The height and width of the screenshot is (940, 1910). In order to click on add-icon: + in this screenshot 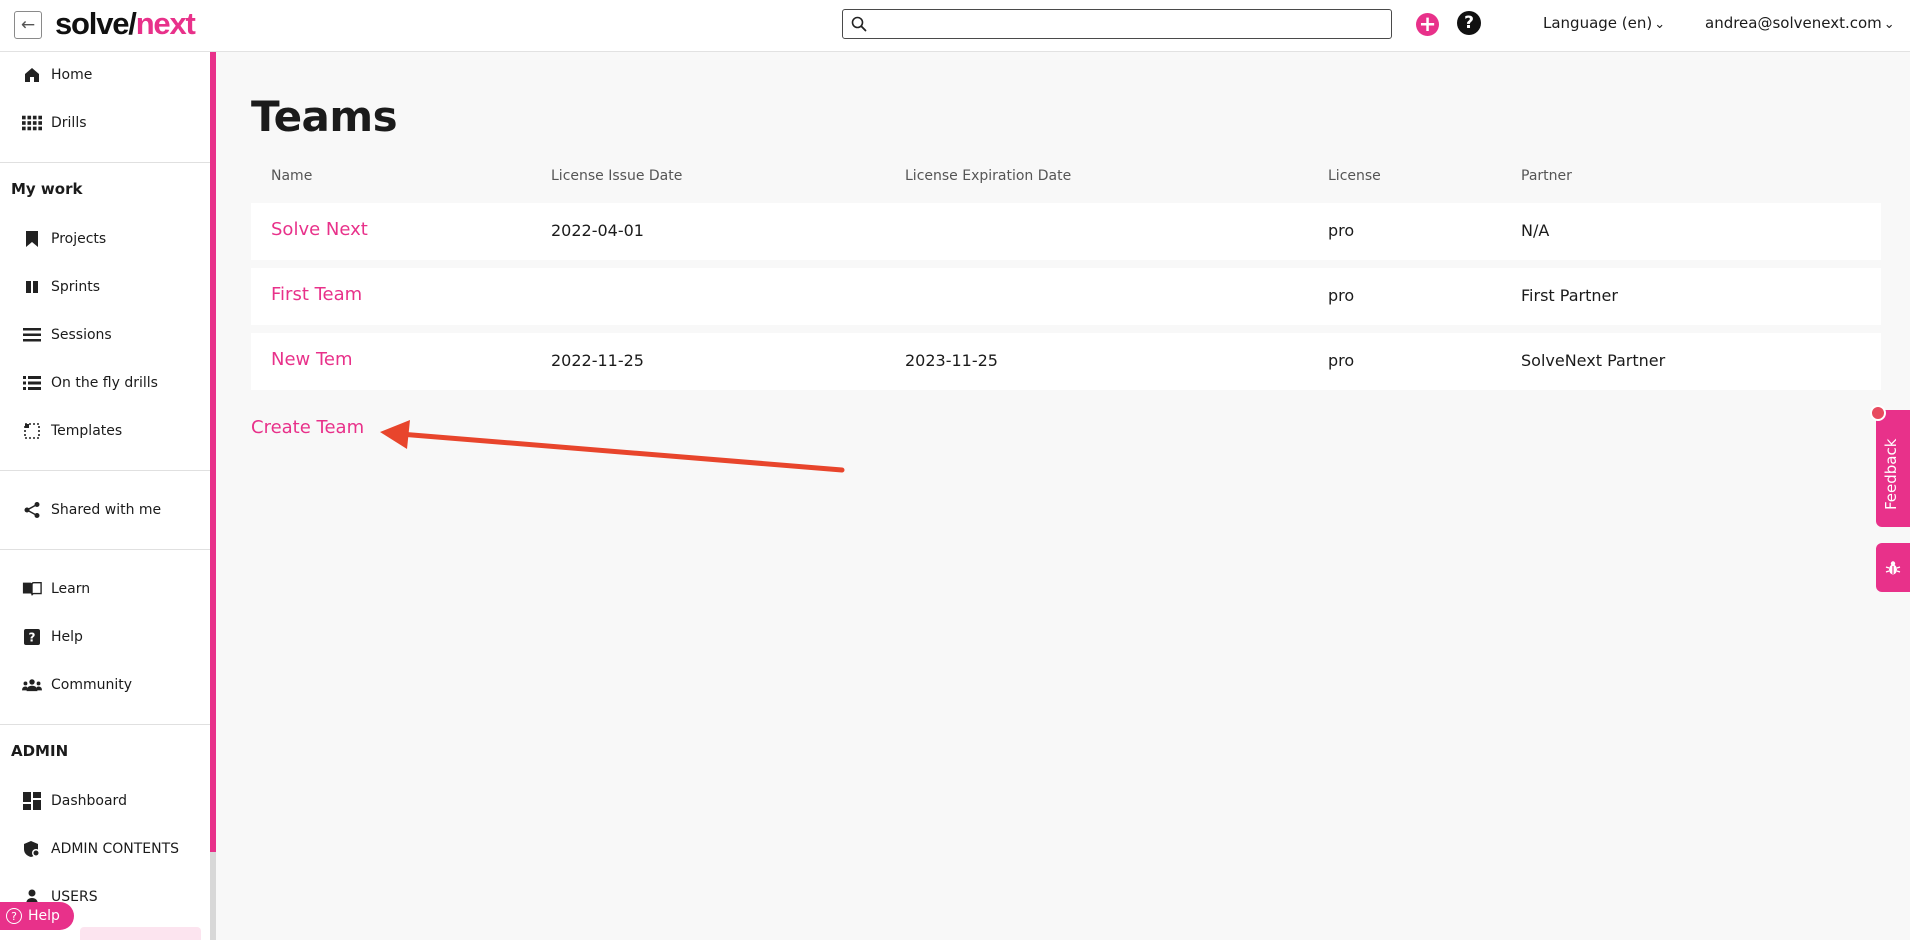, I will do `click(1427, 24)`.